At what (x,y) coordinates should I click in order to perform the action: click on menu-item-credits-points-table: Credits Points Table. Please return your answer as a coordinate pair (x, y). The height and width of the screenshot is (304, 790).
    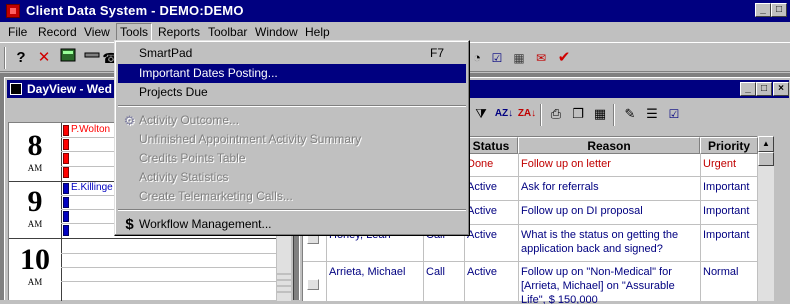
    Looking at the image, I should click on (292, 158).